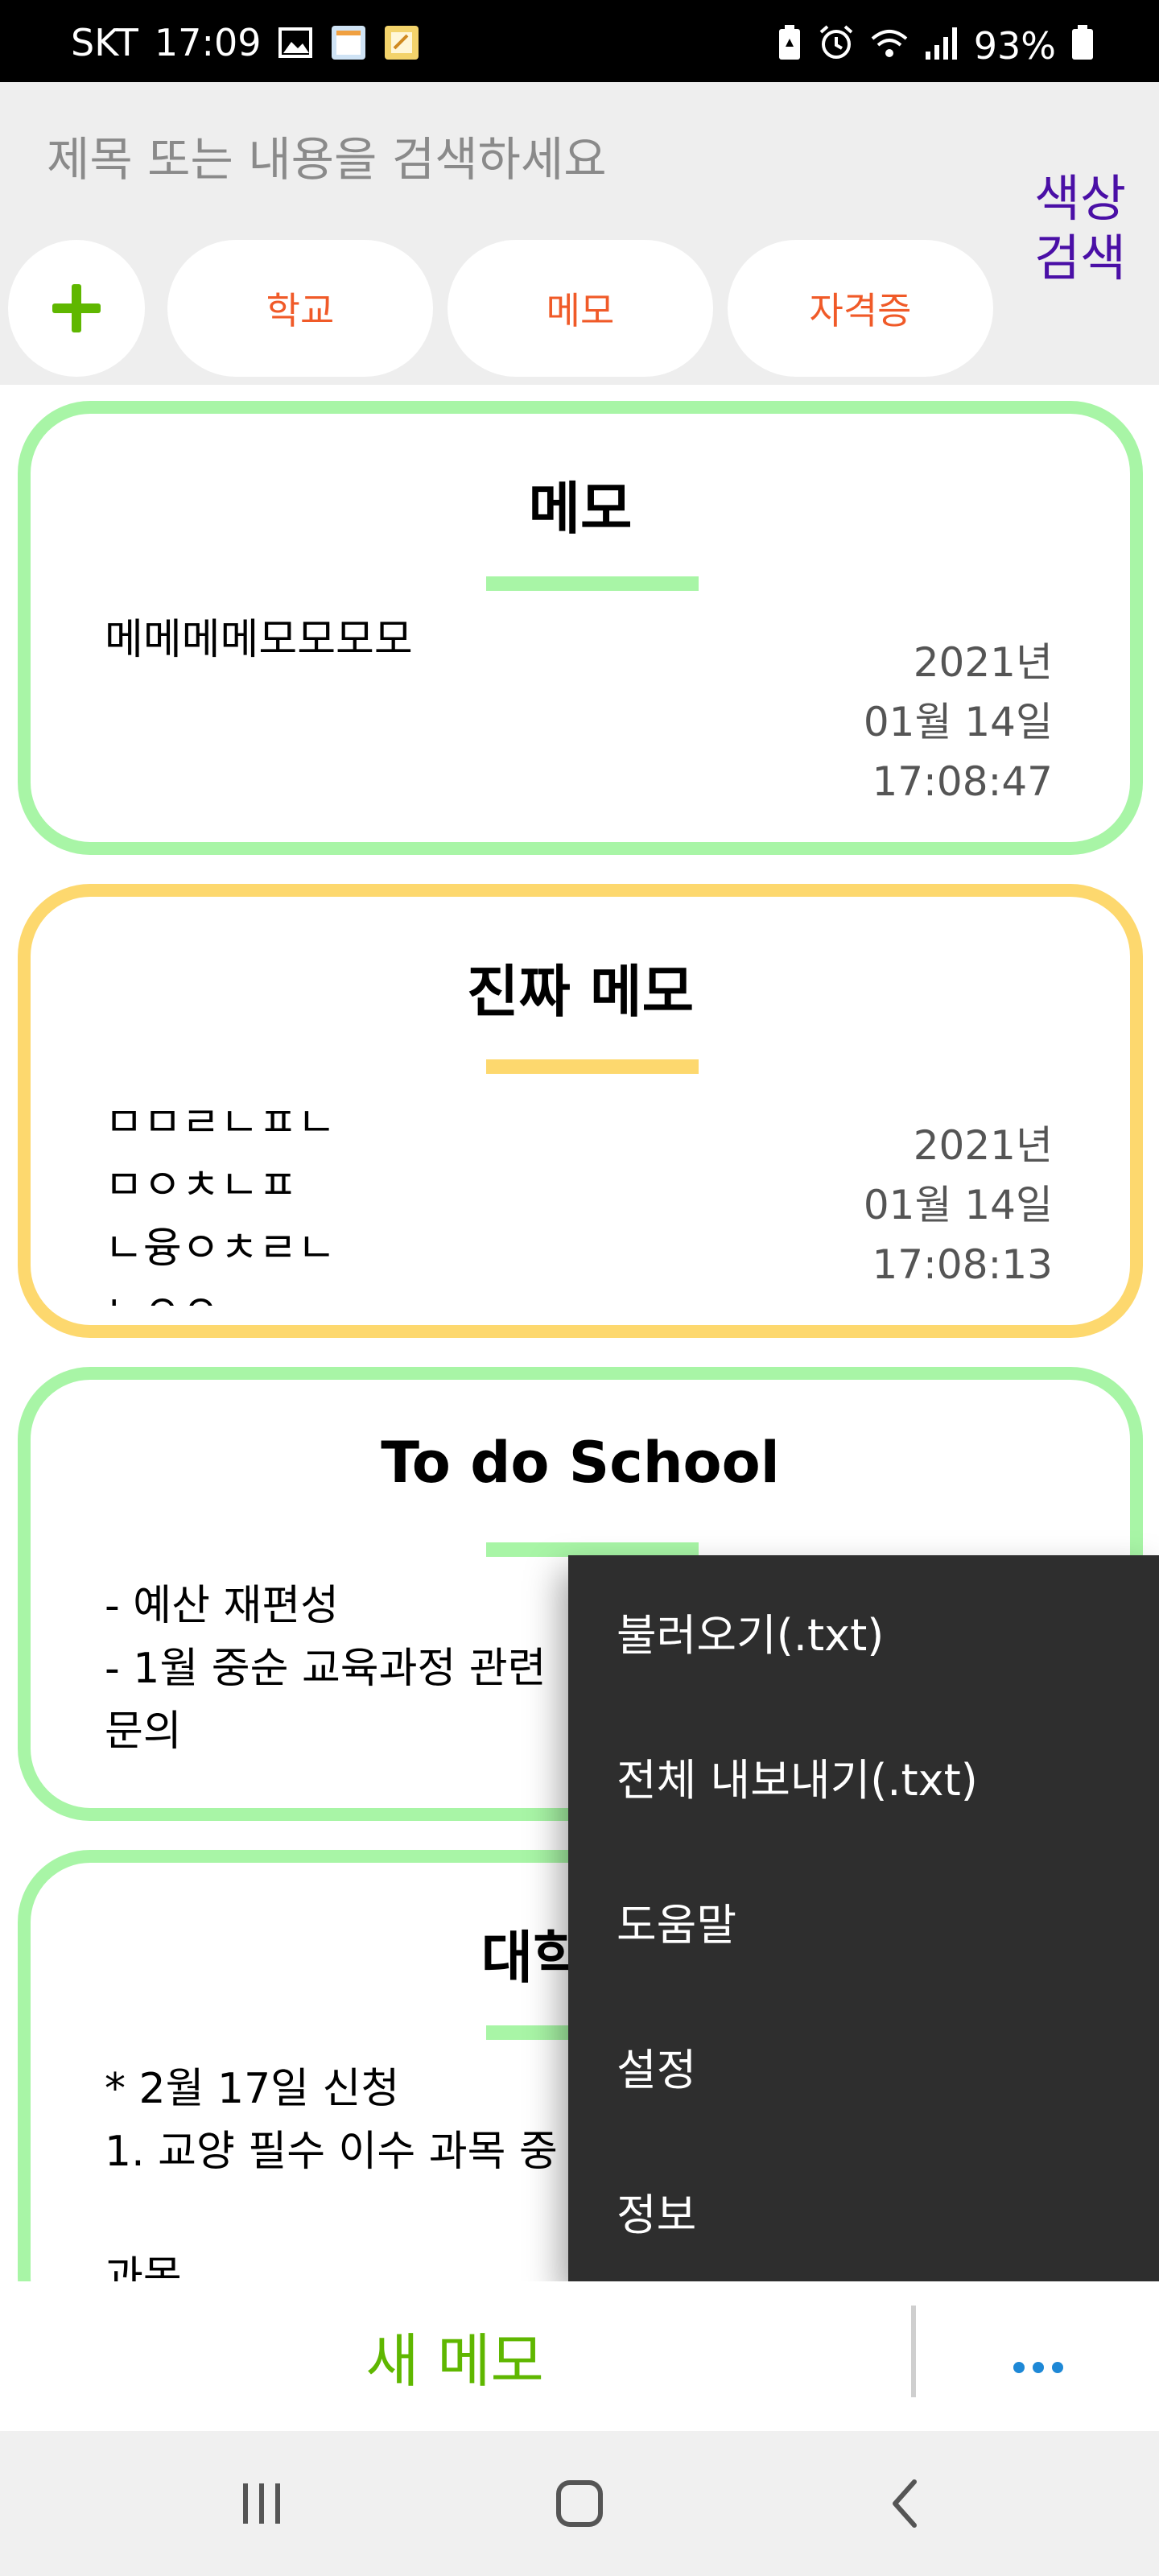 This screenshot has height=2576, width=1159. What do you see at coordinates (913, 2351) in the screenshot?
I see `bottom-divider` at bounding box center [913, 2351].